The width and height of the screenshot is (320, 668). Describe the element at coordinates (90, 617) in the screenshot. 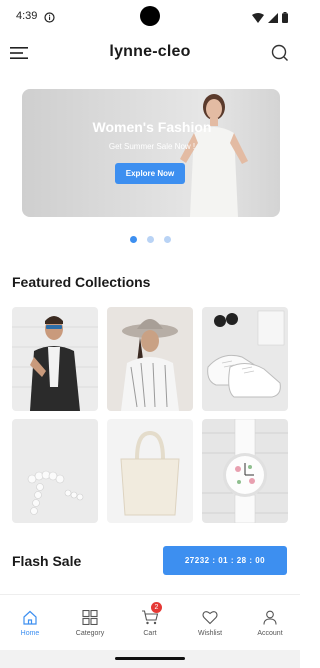

I see `grid-icon` at that location.